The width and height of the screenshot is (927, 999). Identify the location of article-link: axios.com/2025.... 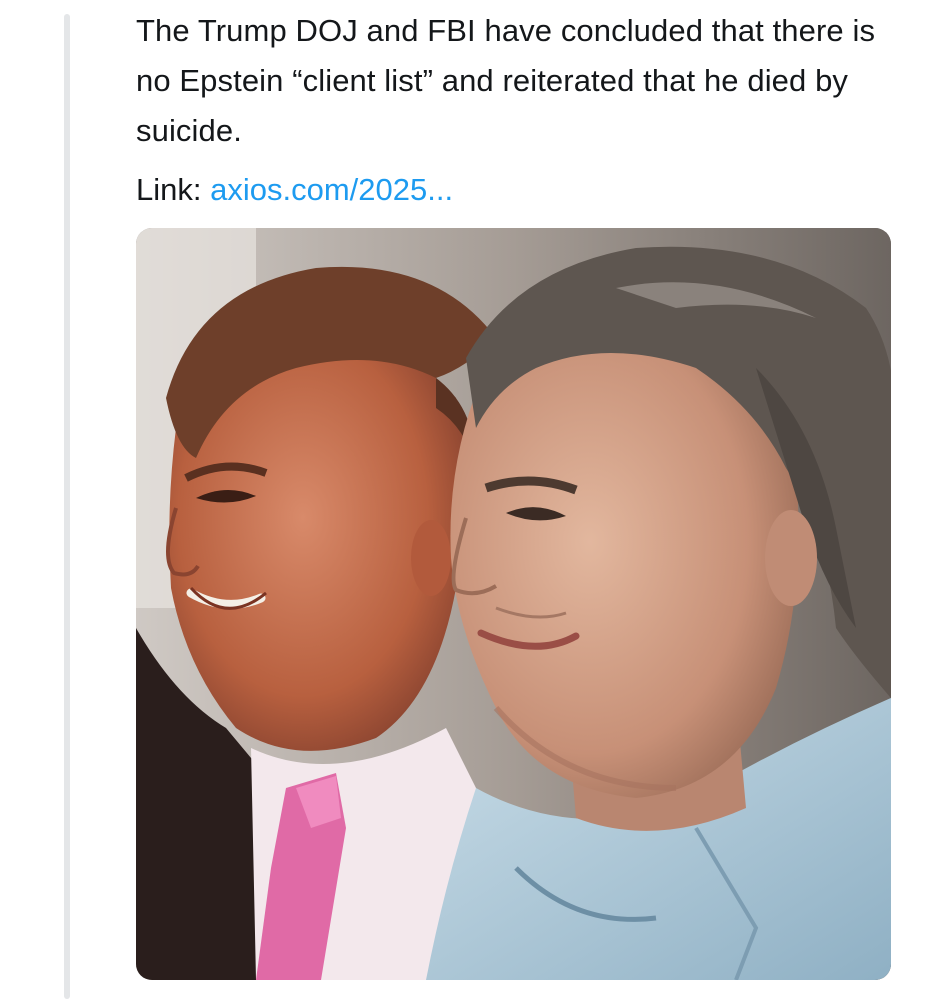
(331, 189).